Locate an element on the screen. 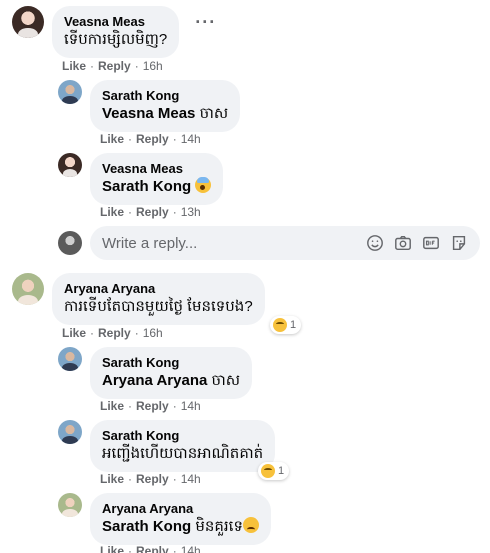 This screenshot has height=553, width=490. sad-reaction-icon is located at coordinates (268, 471).